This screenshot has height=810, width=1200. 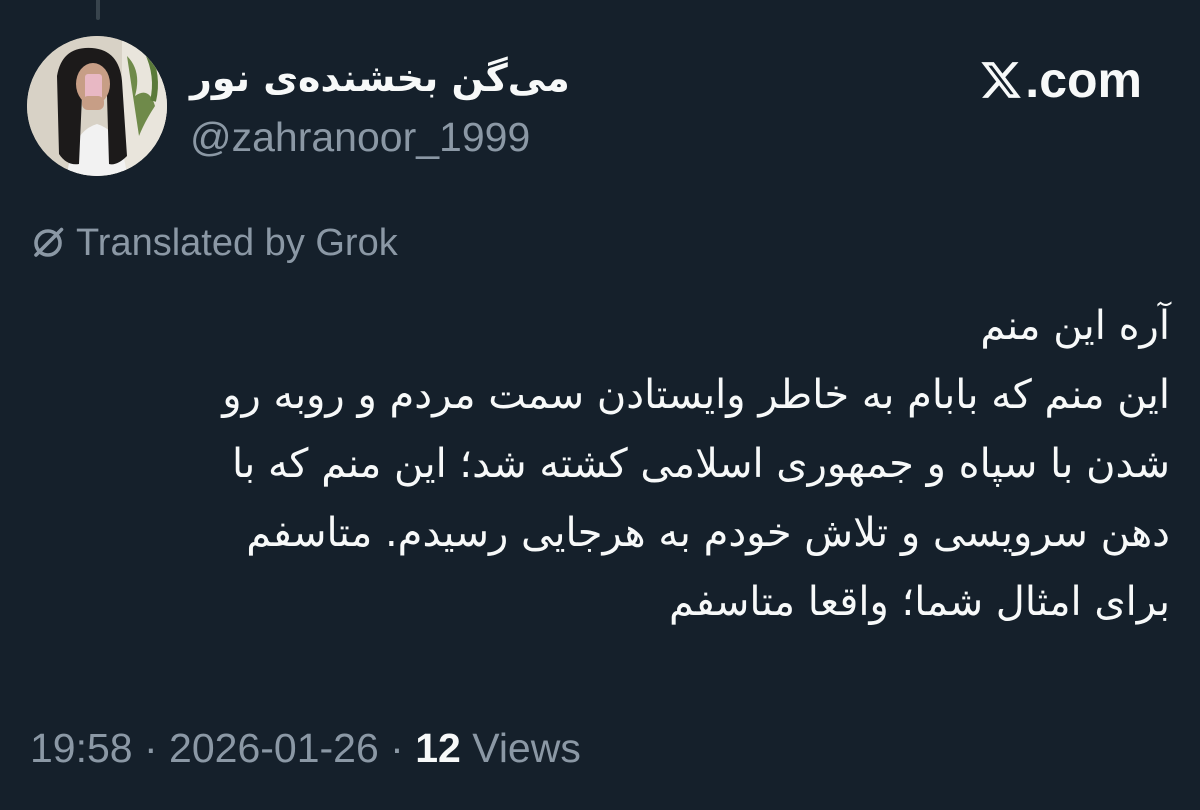 What do you see at coordinates (49, 242) in the screenshot?
I see `grok-icon` at bounding box center [49, 242].